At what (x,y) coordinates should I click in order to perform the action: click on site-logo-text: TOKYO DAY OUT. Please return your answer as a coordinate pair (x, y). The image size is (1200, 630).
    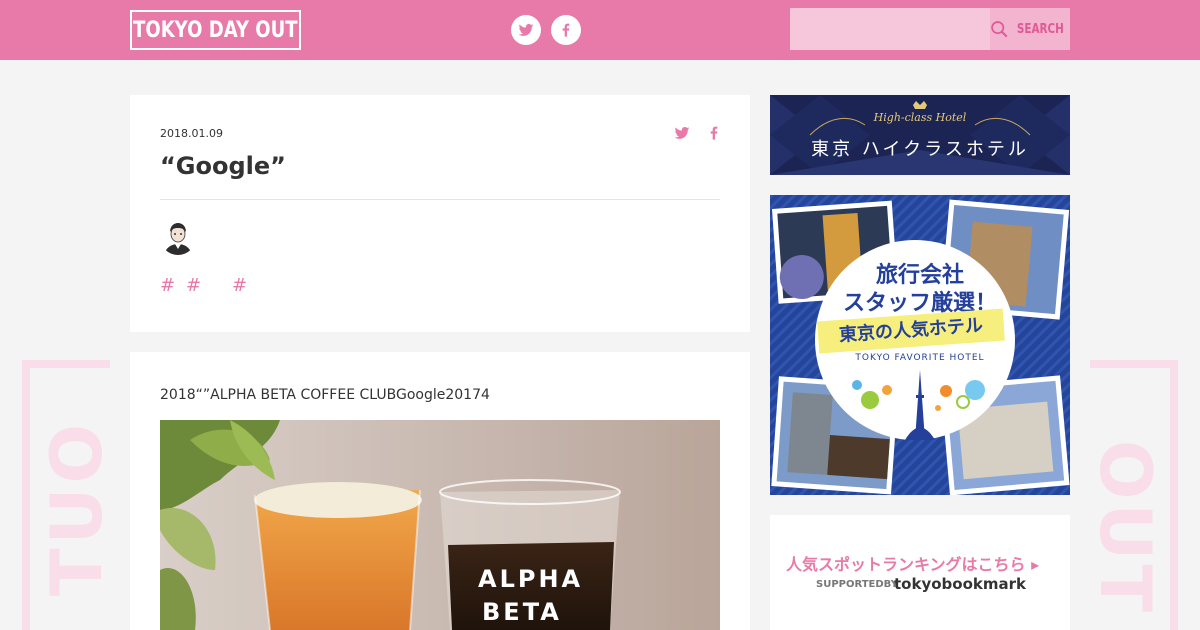
    Looking at the image, I should click on (215, 30).